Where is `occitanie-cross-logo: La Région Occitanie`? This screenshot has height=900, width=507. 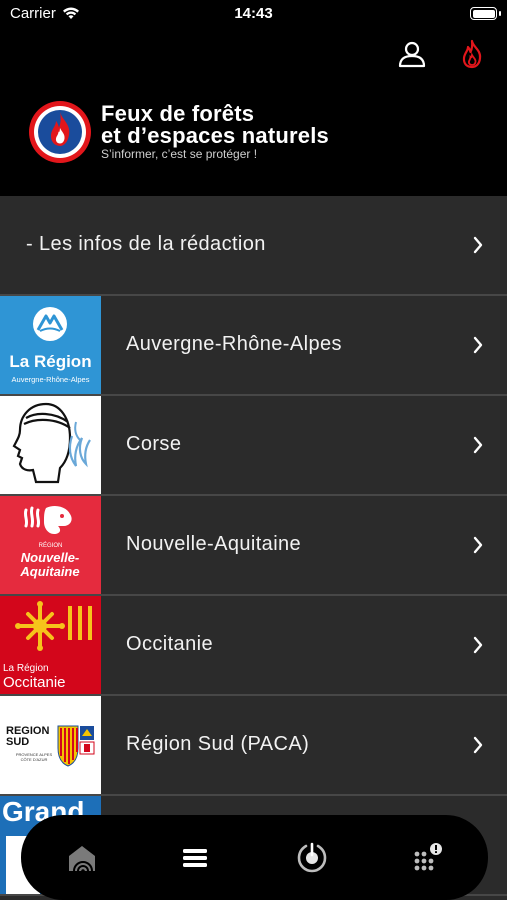
occitanie-cross-logo: La Région Occitanie is located at coordinates (50, 645).